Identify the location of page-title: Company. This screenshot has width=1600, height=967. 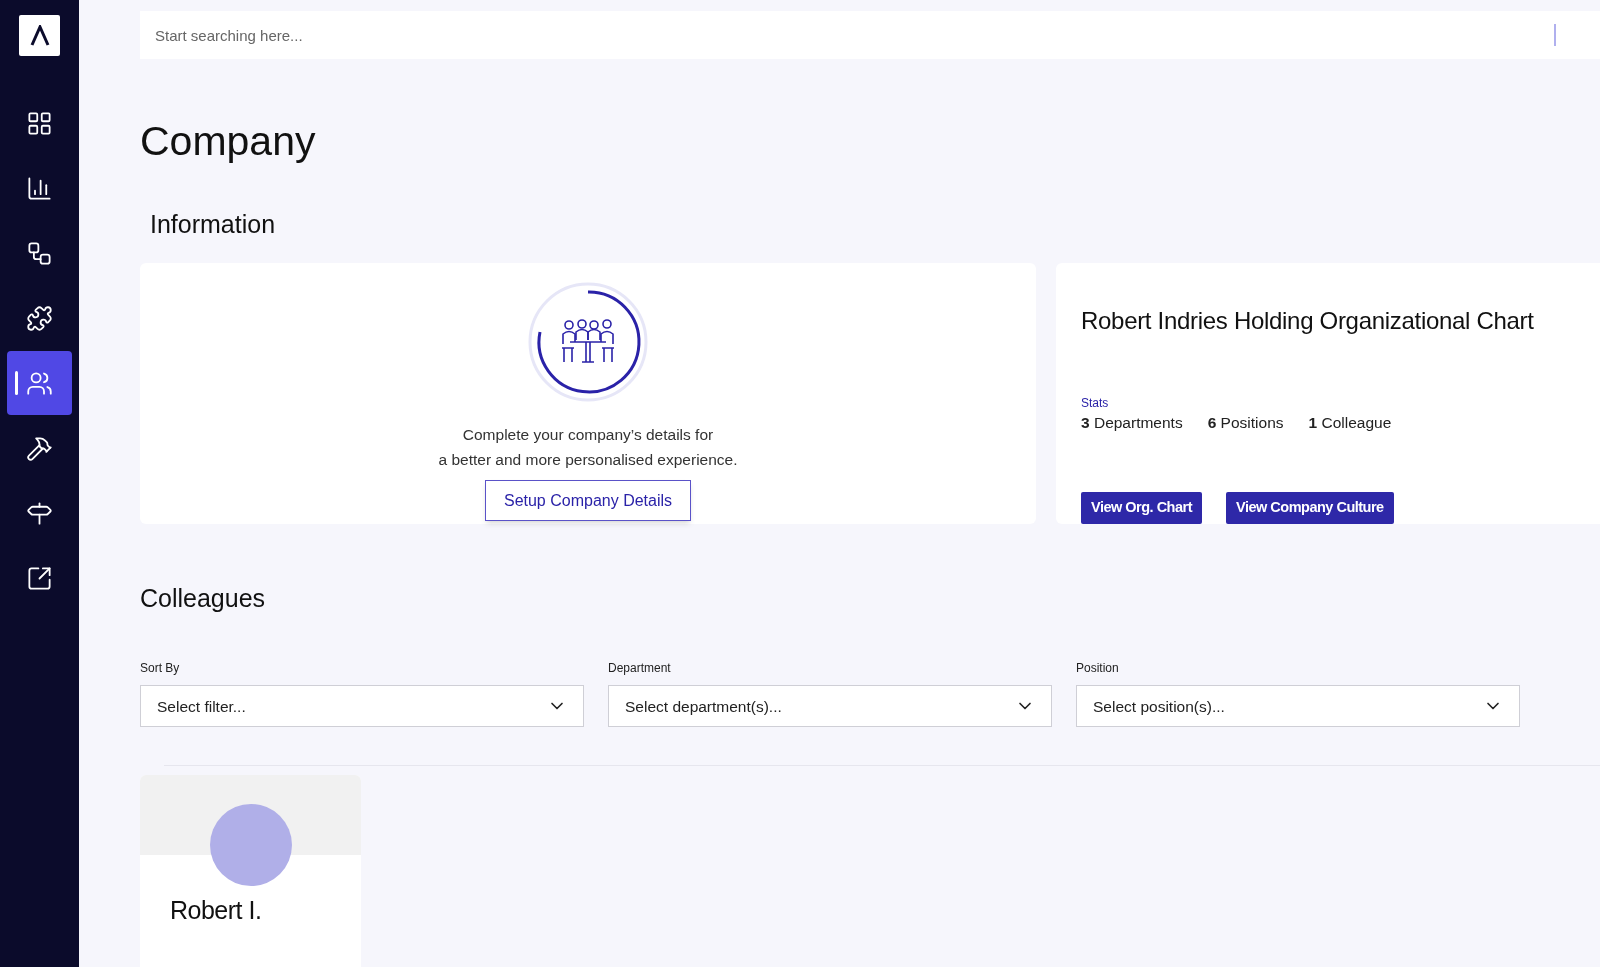
(228, 141).